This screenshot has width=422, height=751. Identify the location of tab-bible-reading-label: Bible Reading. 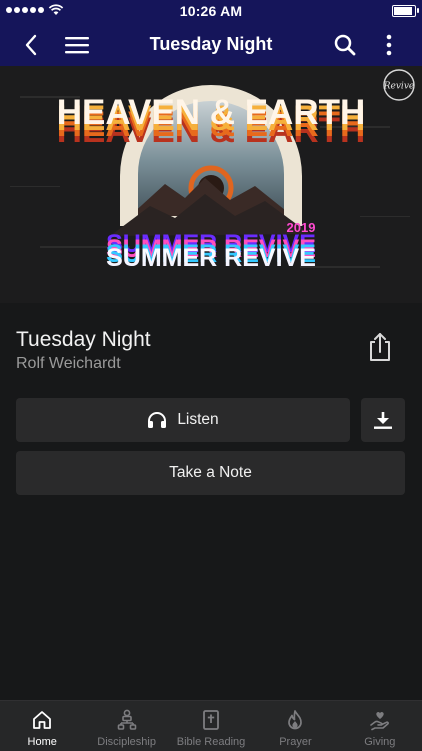
(211, 742).